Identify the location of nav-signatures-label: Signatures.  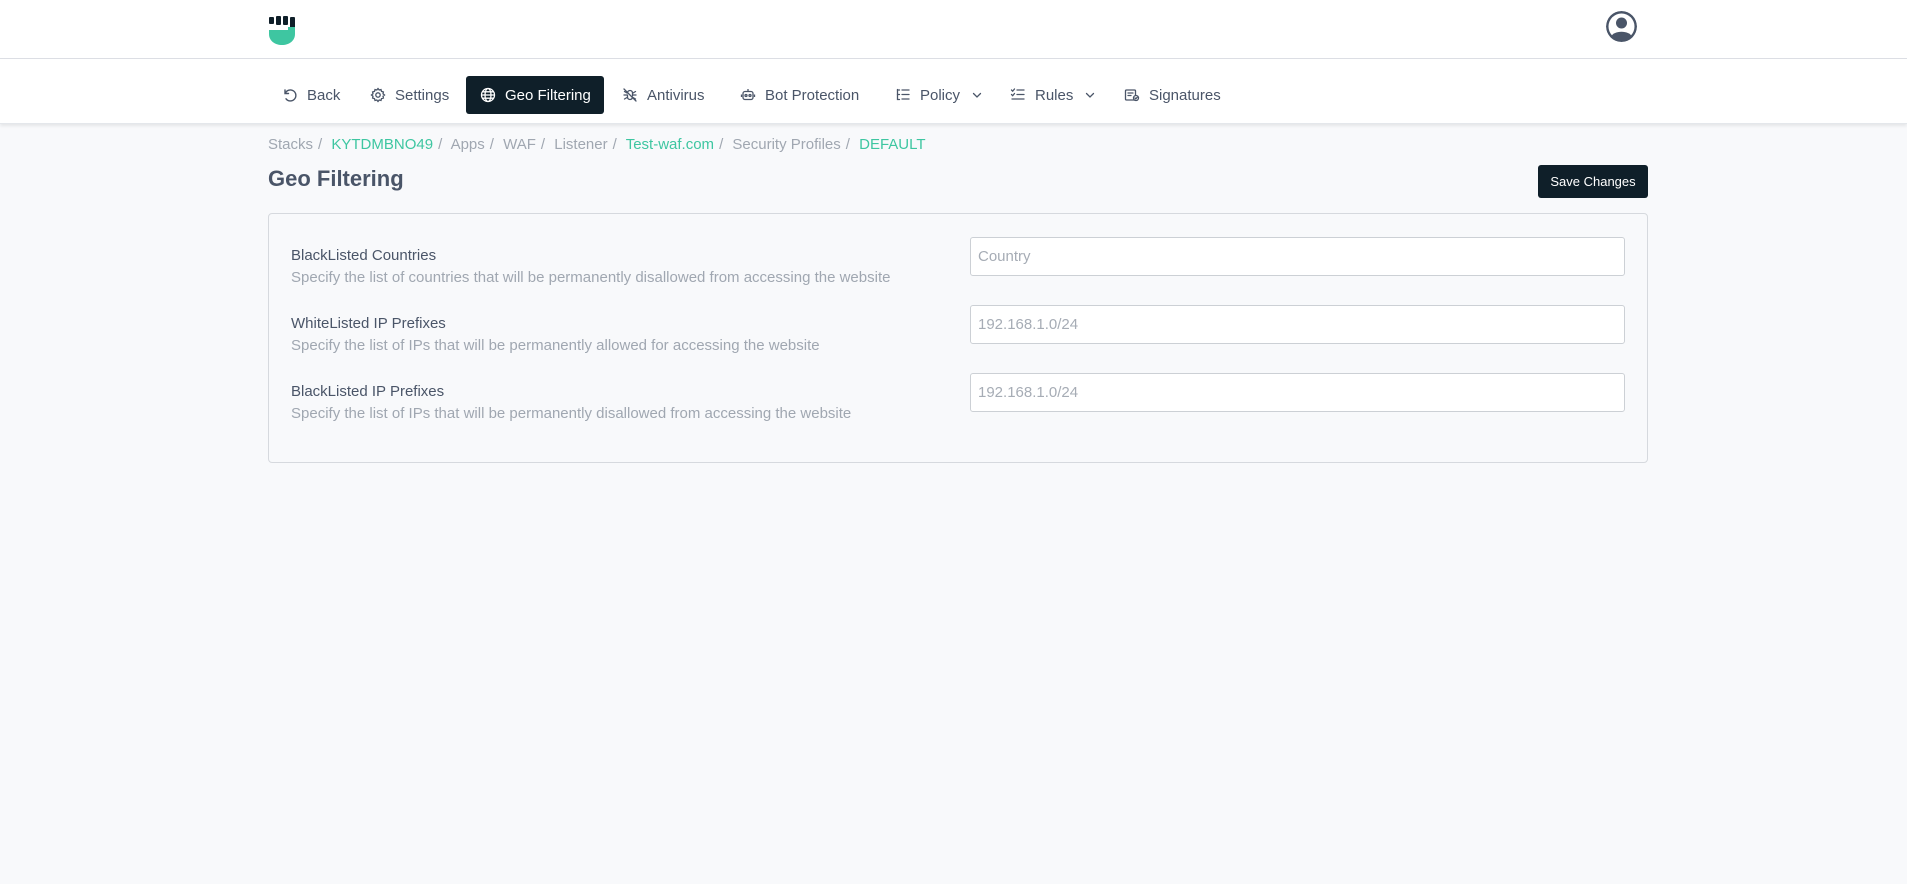
(1185, 95).